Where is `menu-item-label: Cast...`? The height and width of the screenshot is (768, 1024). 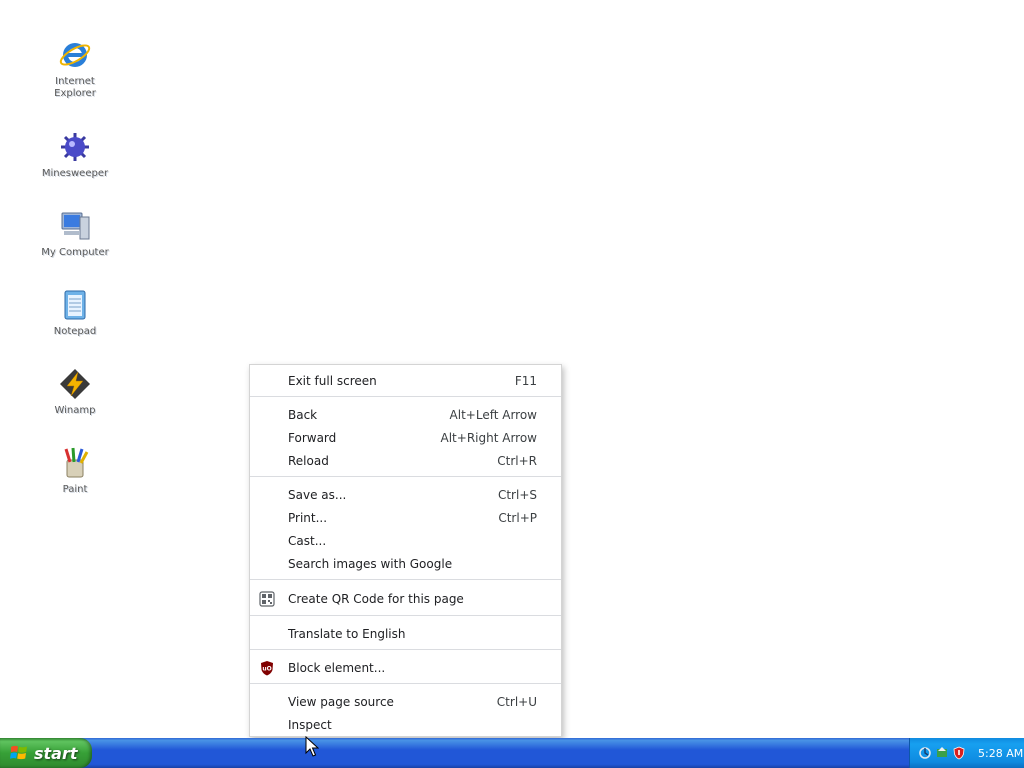
menu-item-label: Cast... is located at coordinates (307, 540).